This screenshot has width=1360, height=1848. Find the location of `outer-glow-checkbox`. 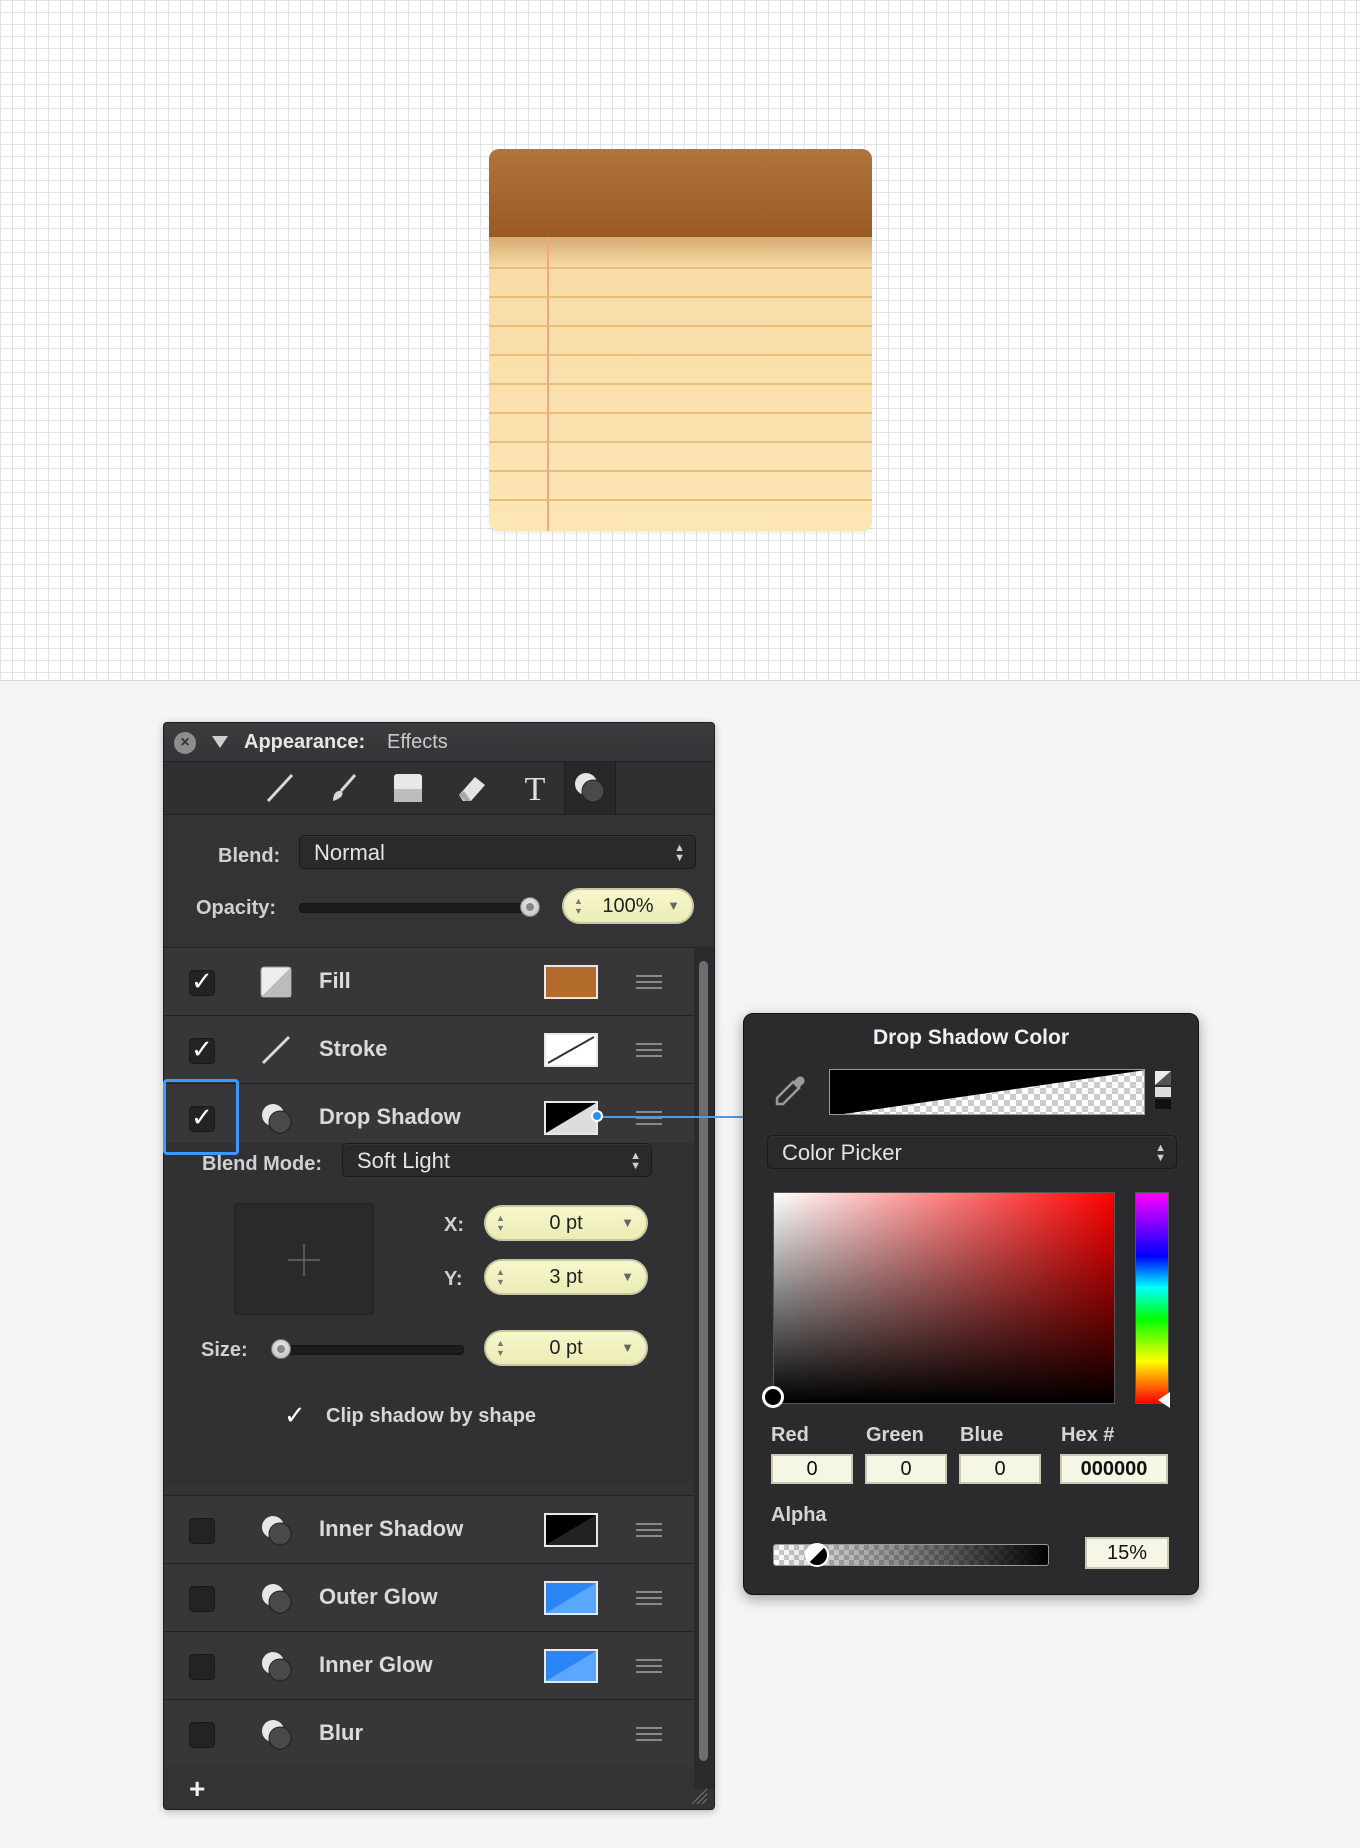

outer-glow-checkbox is located at coordinates (202, 1599).